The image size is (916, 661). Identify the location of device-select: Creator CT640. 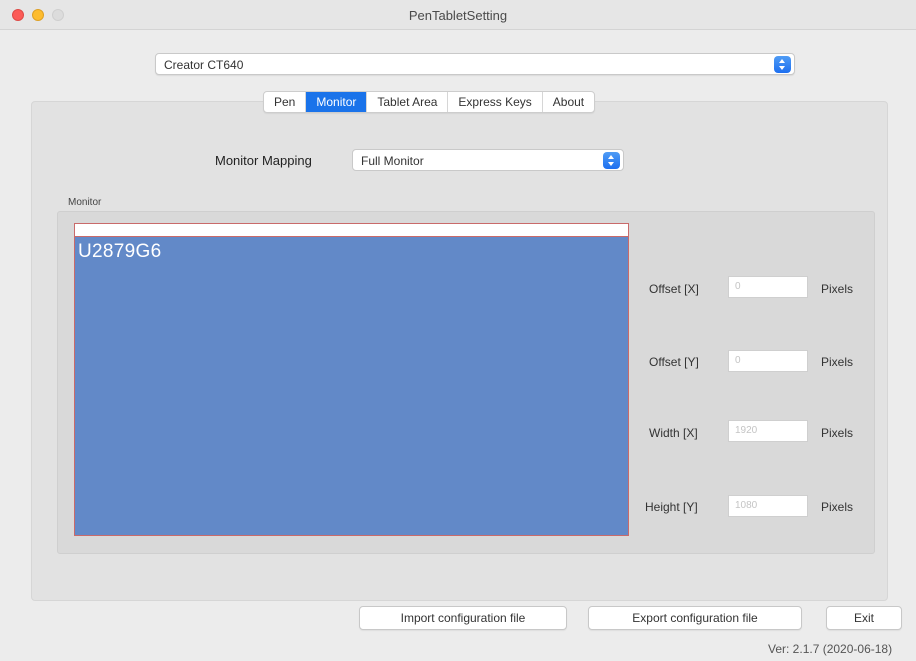
(475, 64).